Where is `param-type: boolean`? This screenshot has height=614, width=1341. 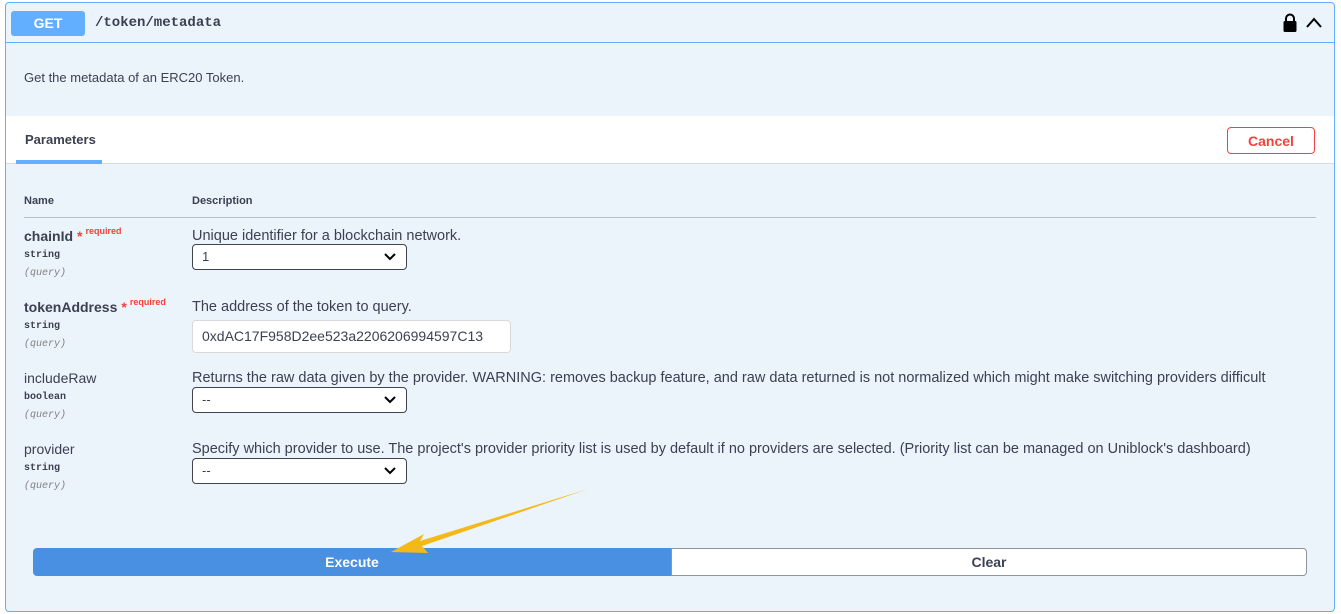 param-type: boolean is located at coordinates (45, 397).